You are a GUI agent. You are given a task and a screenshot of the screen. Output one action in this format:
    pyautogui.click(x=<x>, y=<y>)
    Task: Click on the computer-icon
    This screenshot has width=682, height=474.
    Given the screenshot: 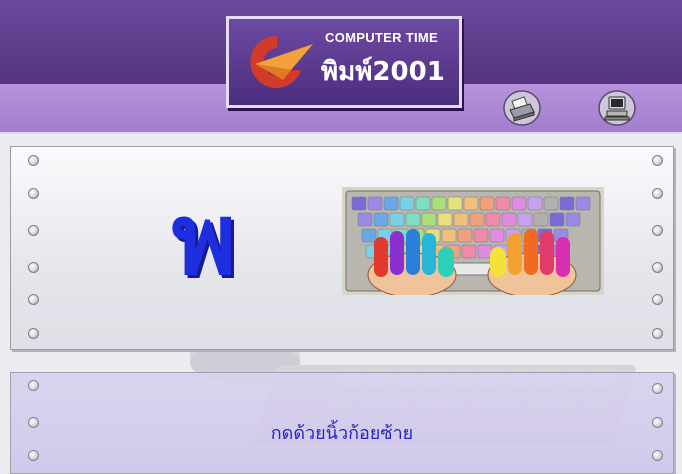 What is the action you would take?
    pyautogui.click(x=617, y=108)
    